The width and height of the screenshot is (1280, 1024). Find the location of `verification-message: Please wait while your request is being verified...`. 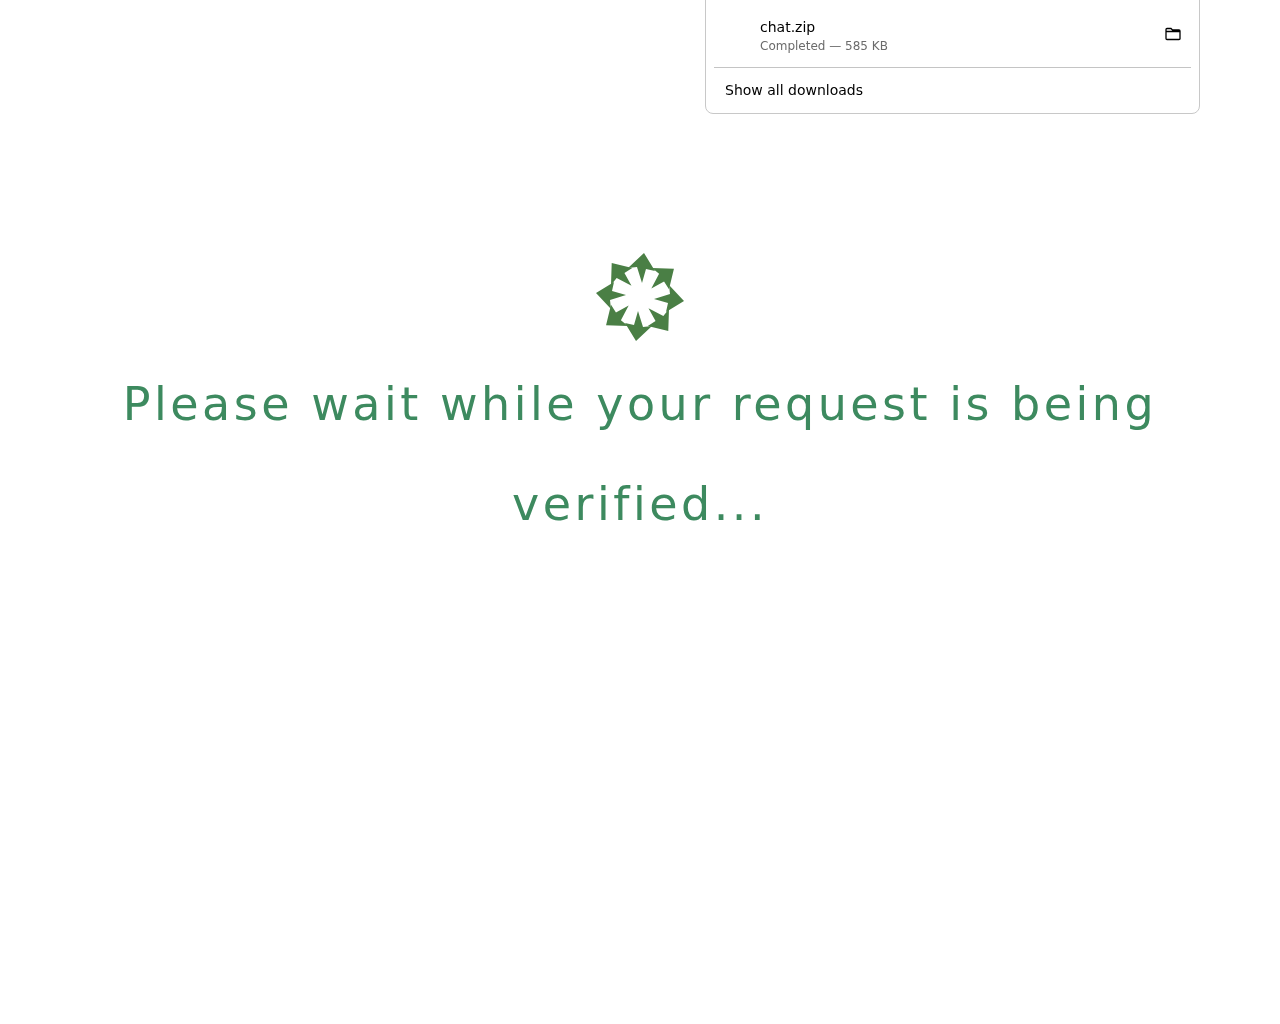

verification-message: Please wait while your request is being verified... is located at coordinates (640, 454).